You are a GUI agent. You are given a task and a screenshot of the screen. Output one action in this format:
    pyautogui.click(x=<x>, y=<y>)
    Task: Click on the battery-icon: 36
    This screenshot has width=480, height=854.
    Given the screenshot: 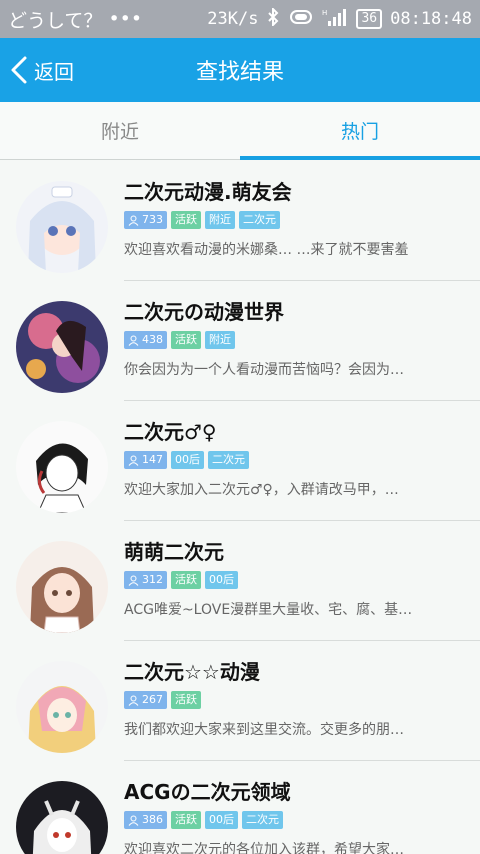 What is the action you would take?
    pyautogui.click(x=369, y=19)
    